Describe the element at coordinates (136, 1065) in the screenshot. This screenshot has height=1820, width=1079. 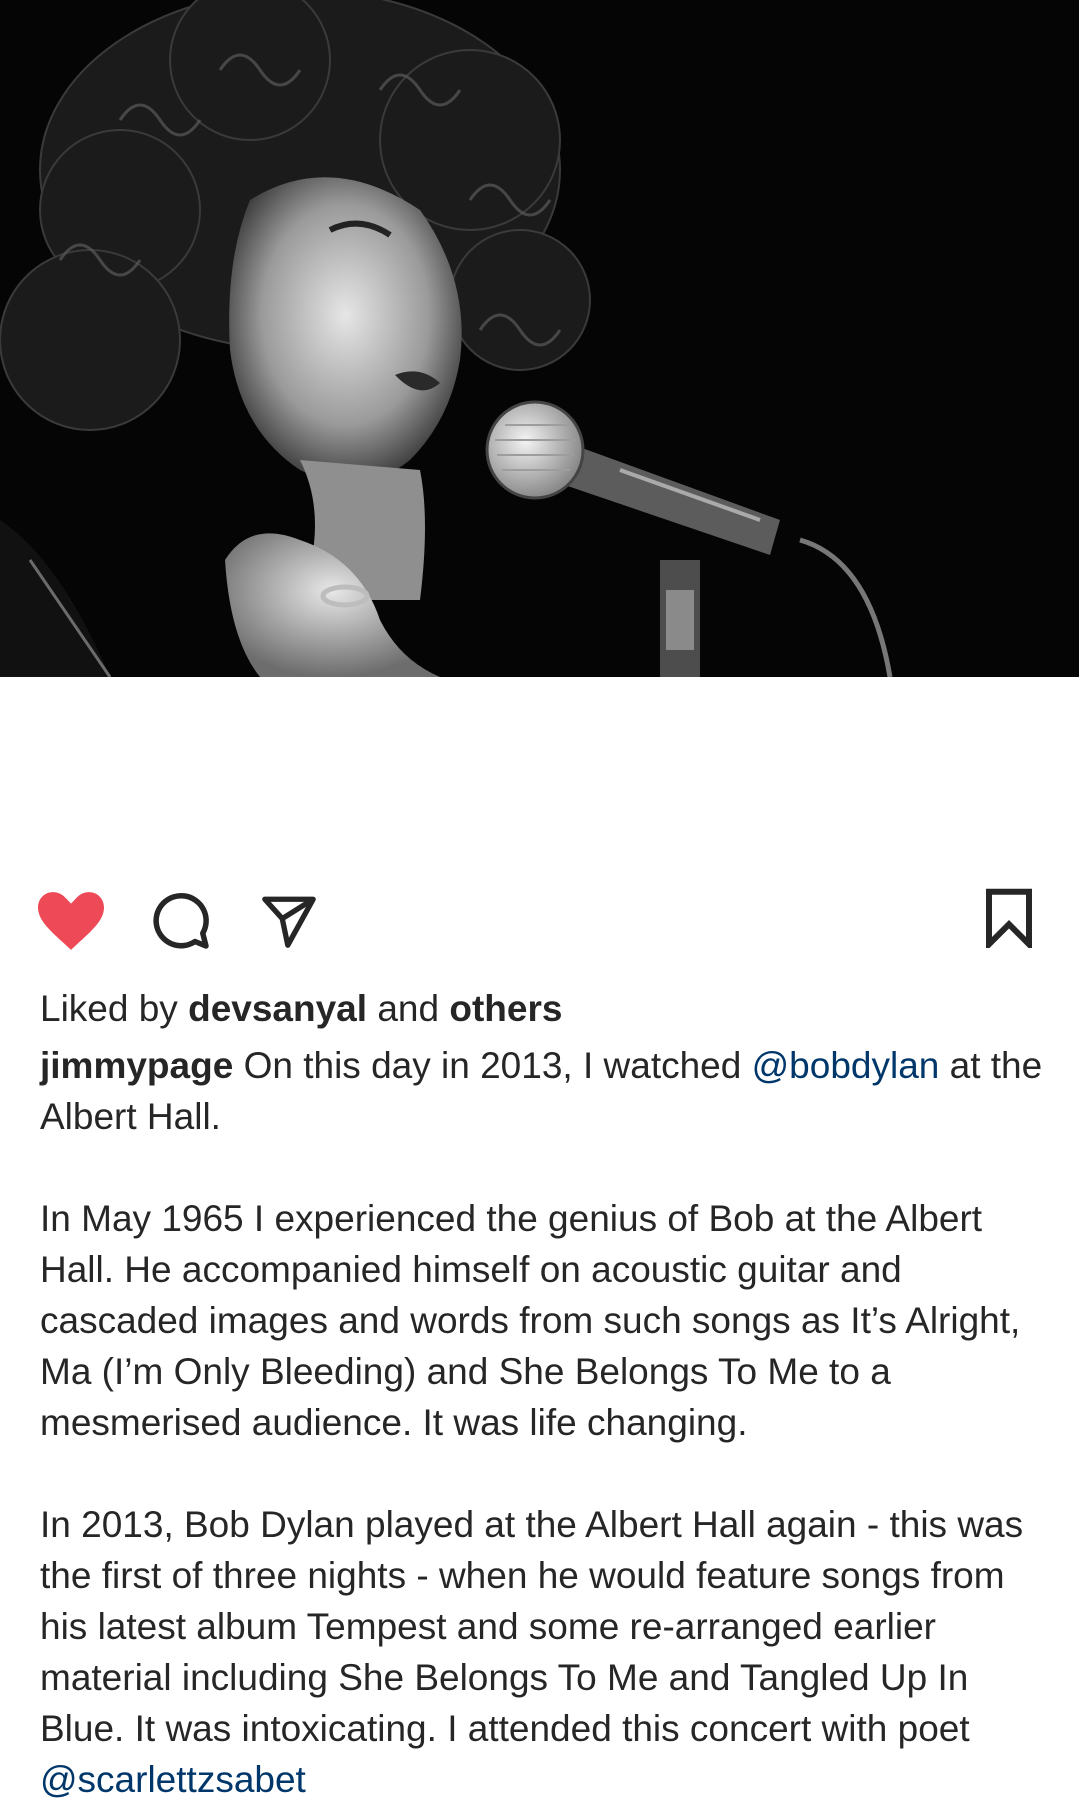
I see `caption-username: jimmypage` at that location.